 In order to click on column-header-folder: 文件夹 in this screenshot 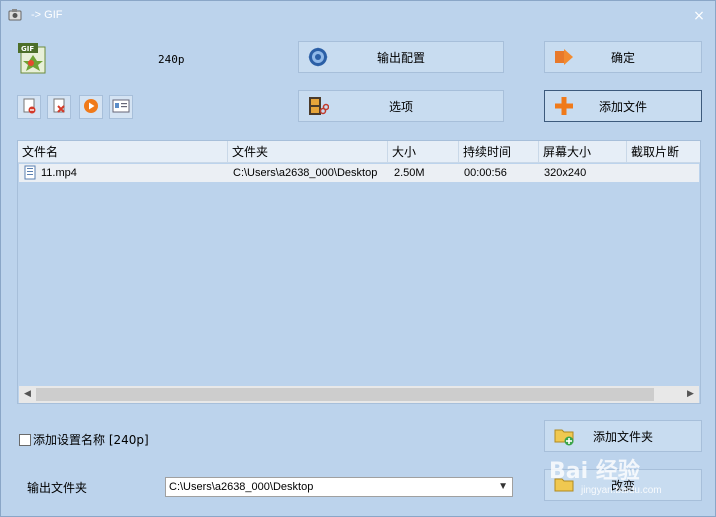, I will do `click(308, 152)`.